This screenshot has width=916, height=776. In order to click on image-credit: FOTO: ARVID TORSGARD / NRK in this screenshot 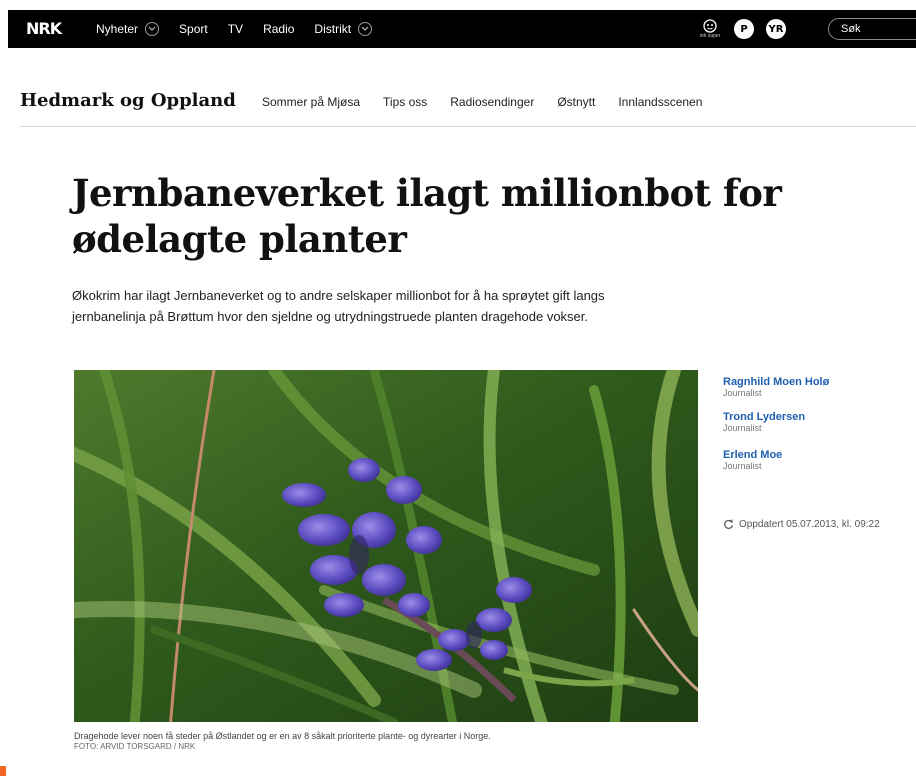, I will do `click(135, 746)`.